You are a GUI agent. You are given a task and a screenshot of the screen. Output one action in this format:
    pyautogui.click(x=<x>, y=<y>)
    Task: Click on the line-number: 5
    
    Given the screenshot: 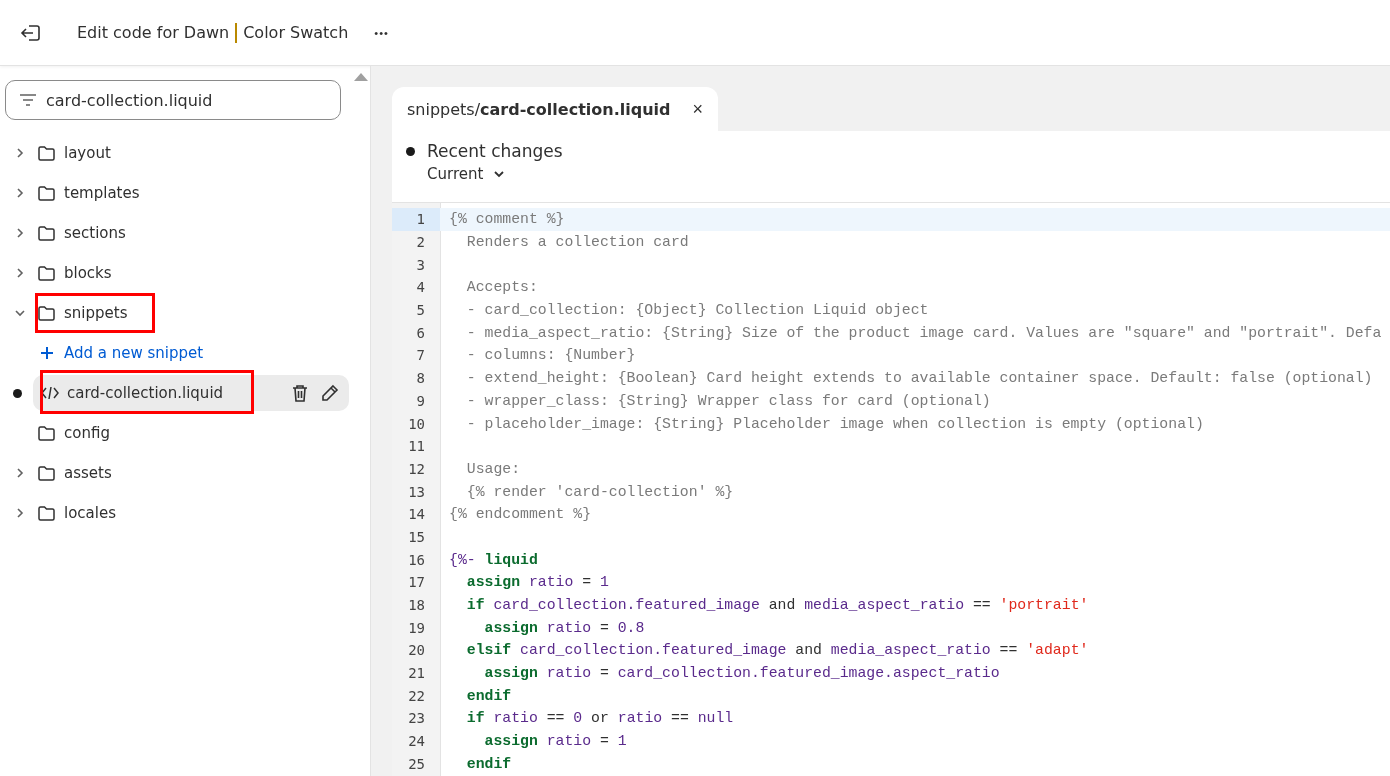 What is the action you would take?
    pyautogui.click(x=420, y=310)
    